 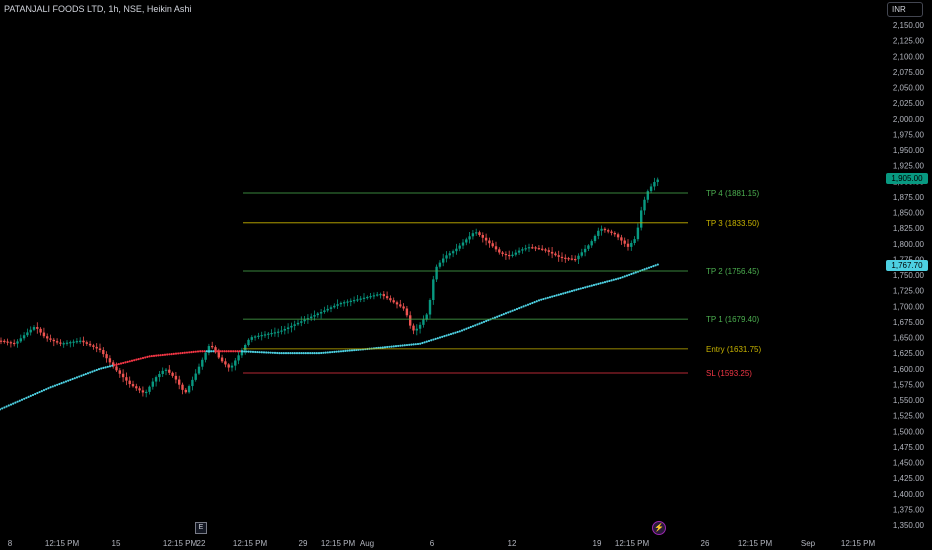 What do you see at coordinates (909, 72) in the screenshot?
I see `price-tick-label: 2,075.00` at bounding box center [909, 72].